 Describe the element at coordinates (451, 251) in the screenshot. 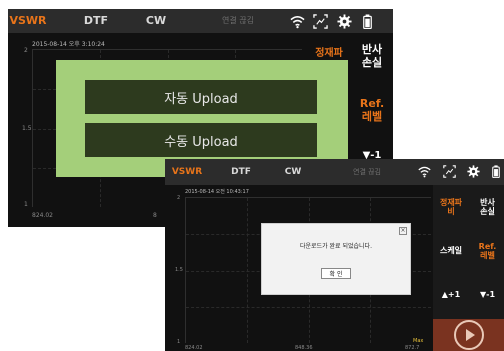

I see `scale-button: 스케일` at that location.